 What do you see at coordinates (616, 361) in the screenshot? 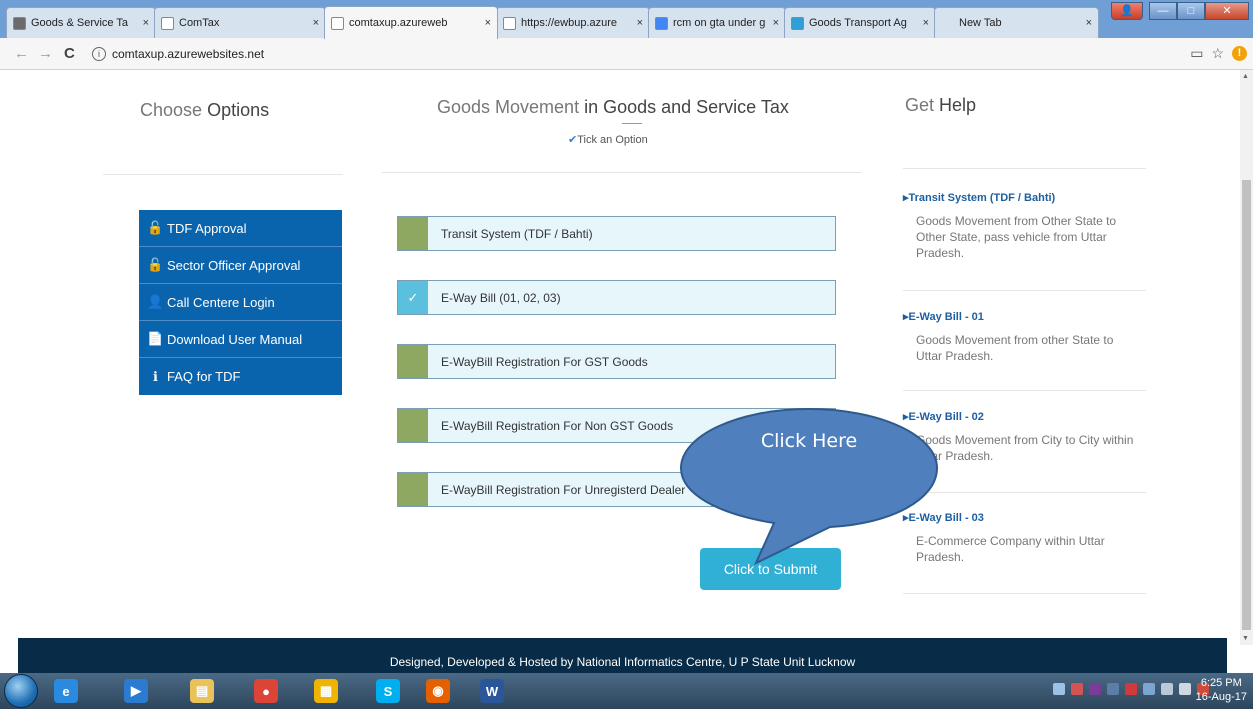
I see `option-row: E-WayBill Registration For GST Goods` at bounding box center [616, 361].